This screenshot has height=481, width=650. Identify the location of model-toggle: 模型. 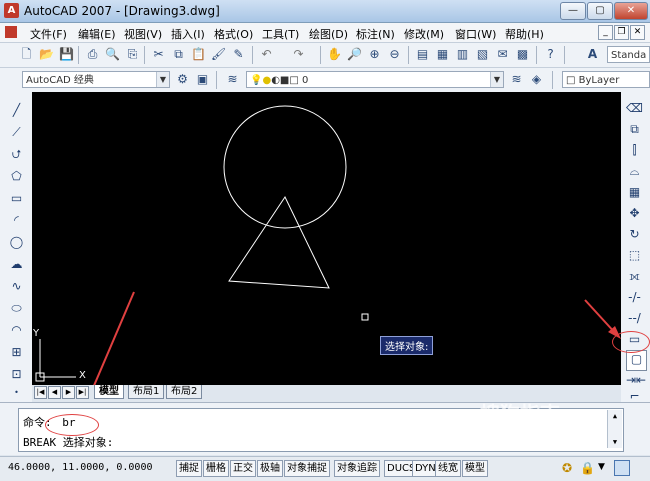
(475, 468).